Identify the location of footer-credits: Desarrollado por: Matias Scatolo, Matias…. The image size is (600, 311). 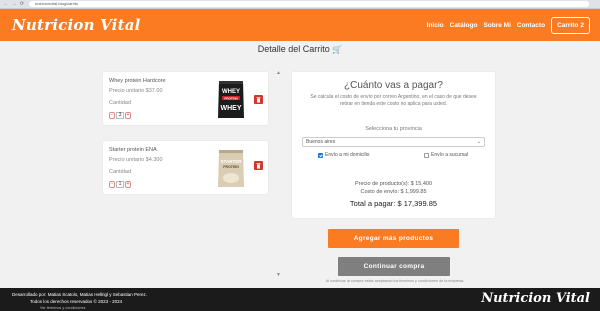
(80, 294).